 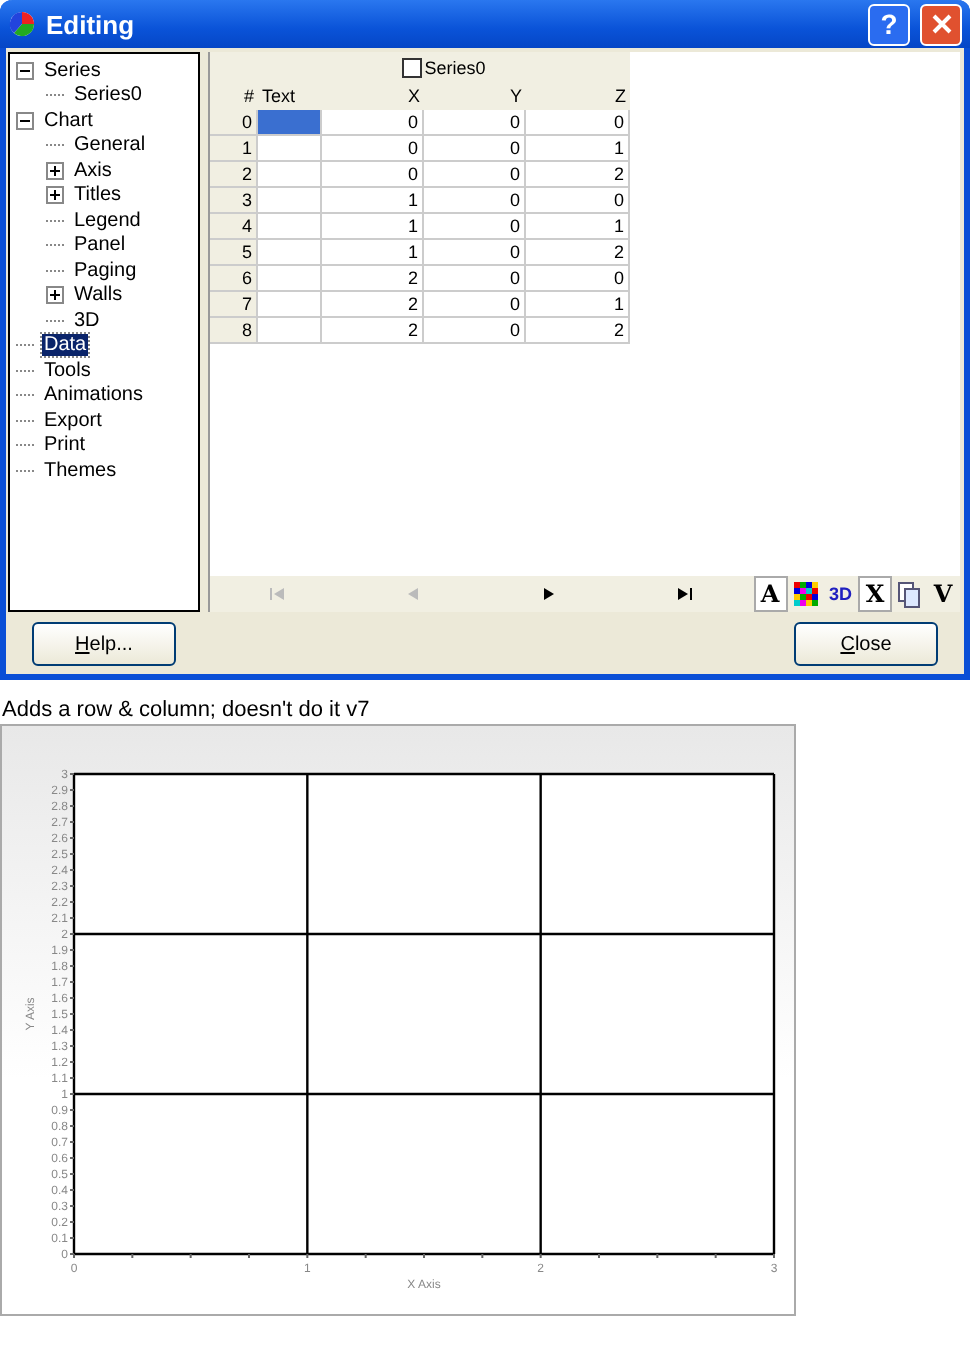 I want to click on row-number: 8, so click(x=234, y=331).